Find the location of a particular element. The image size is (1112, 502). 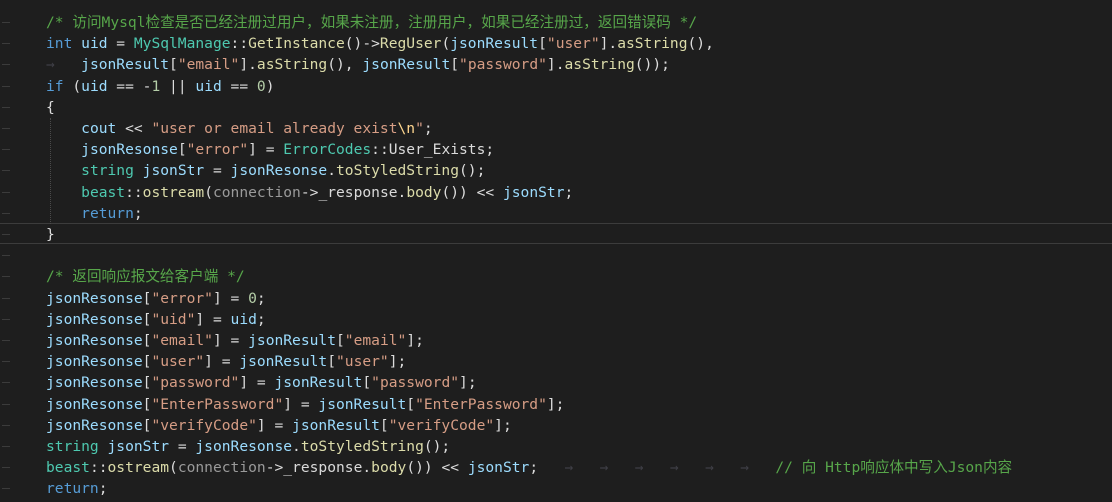

code-line: cout << "user or email already exist\n"; is located at coordinates (239, 128).